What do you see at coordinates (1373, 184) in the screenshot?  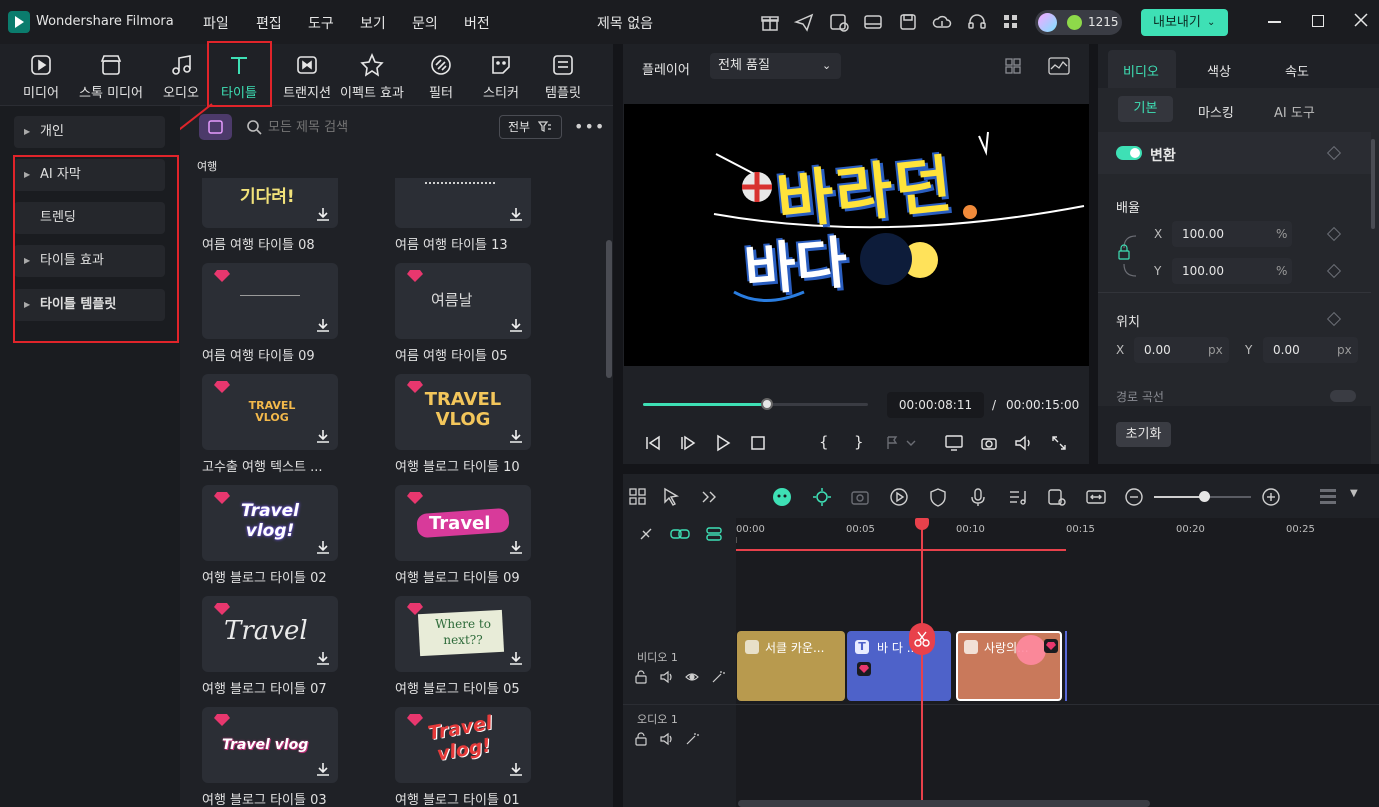 I see `props-scrollbar` at bounding box center [1373, 184].